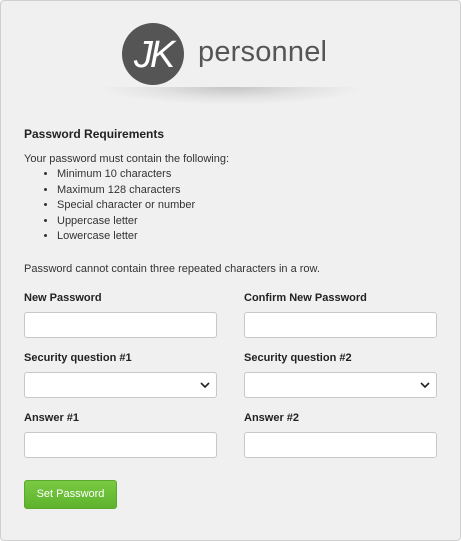 This screenshot has width=461, height=541. Describe the element at coordinates (78, 358) in the screenshot. I see `security-question-1-label: Security question #1` at that location.